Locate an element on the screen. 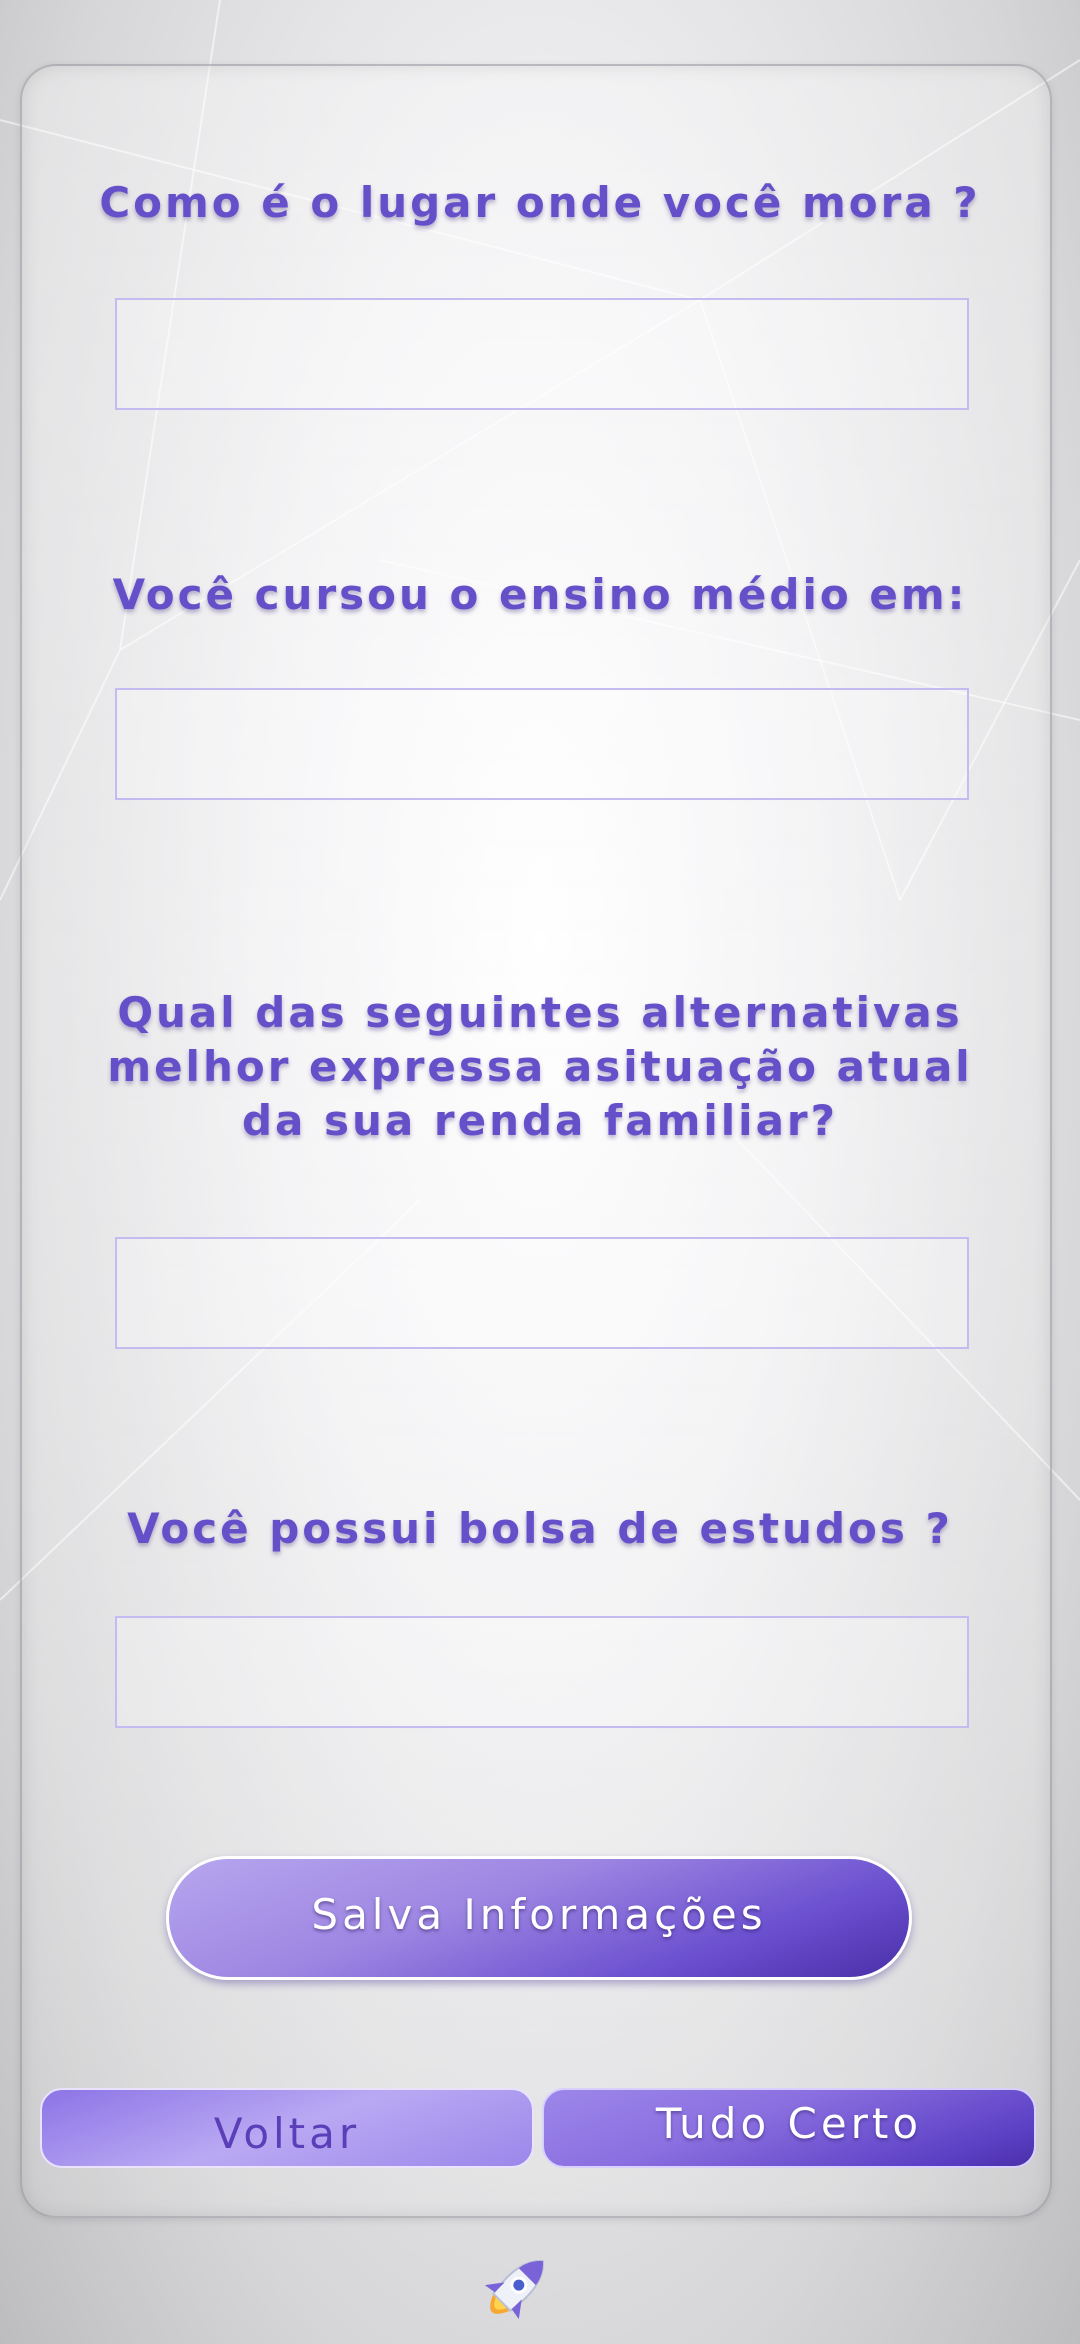  rocket-icon is located at coordinates (514, 2290).